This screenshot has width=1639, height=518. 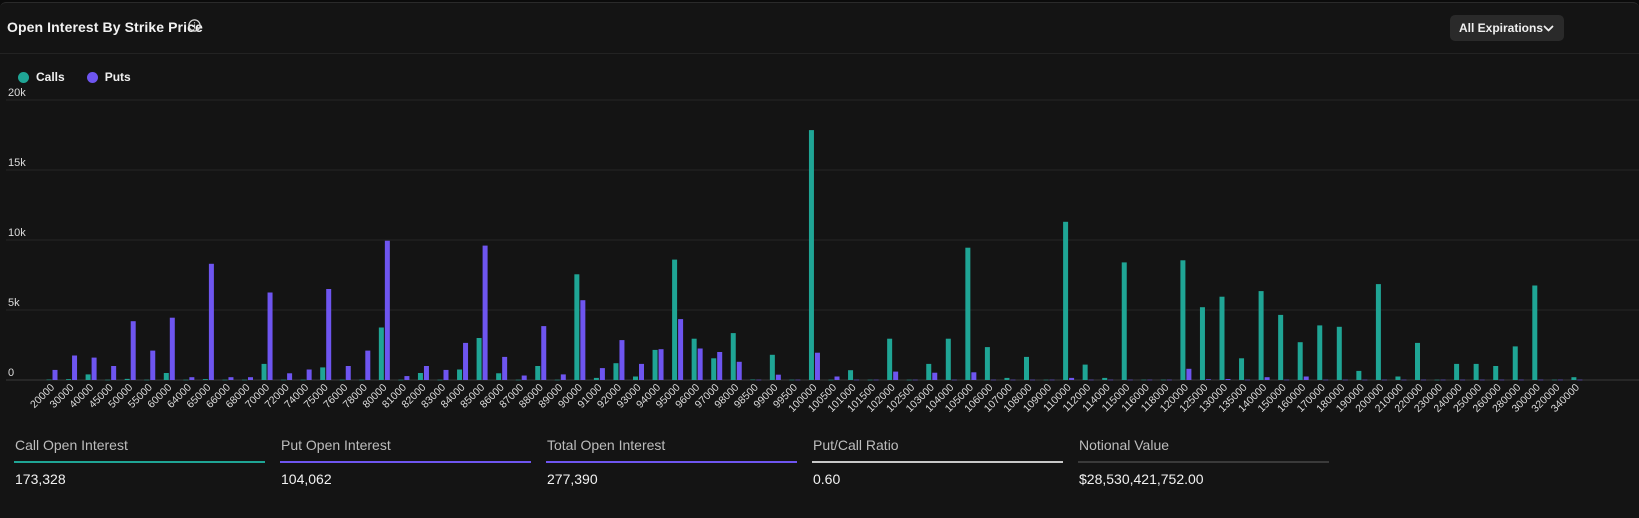 I want to click on calls-legend-dot, so click(x=23, y=77).